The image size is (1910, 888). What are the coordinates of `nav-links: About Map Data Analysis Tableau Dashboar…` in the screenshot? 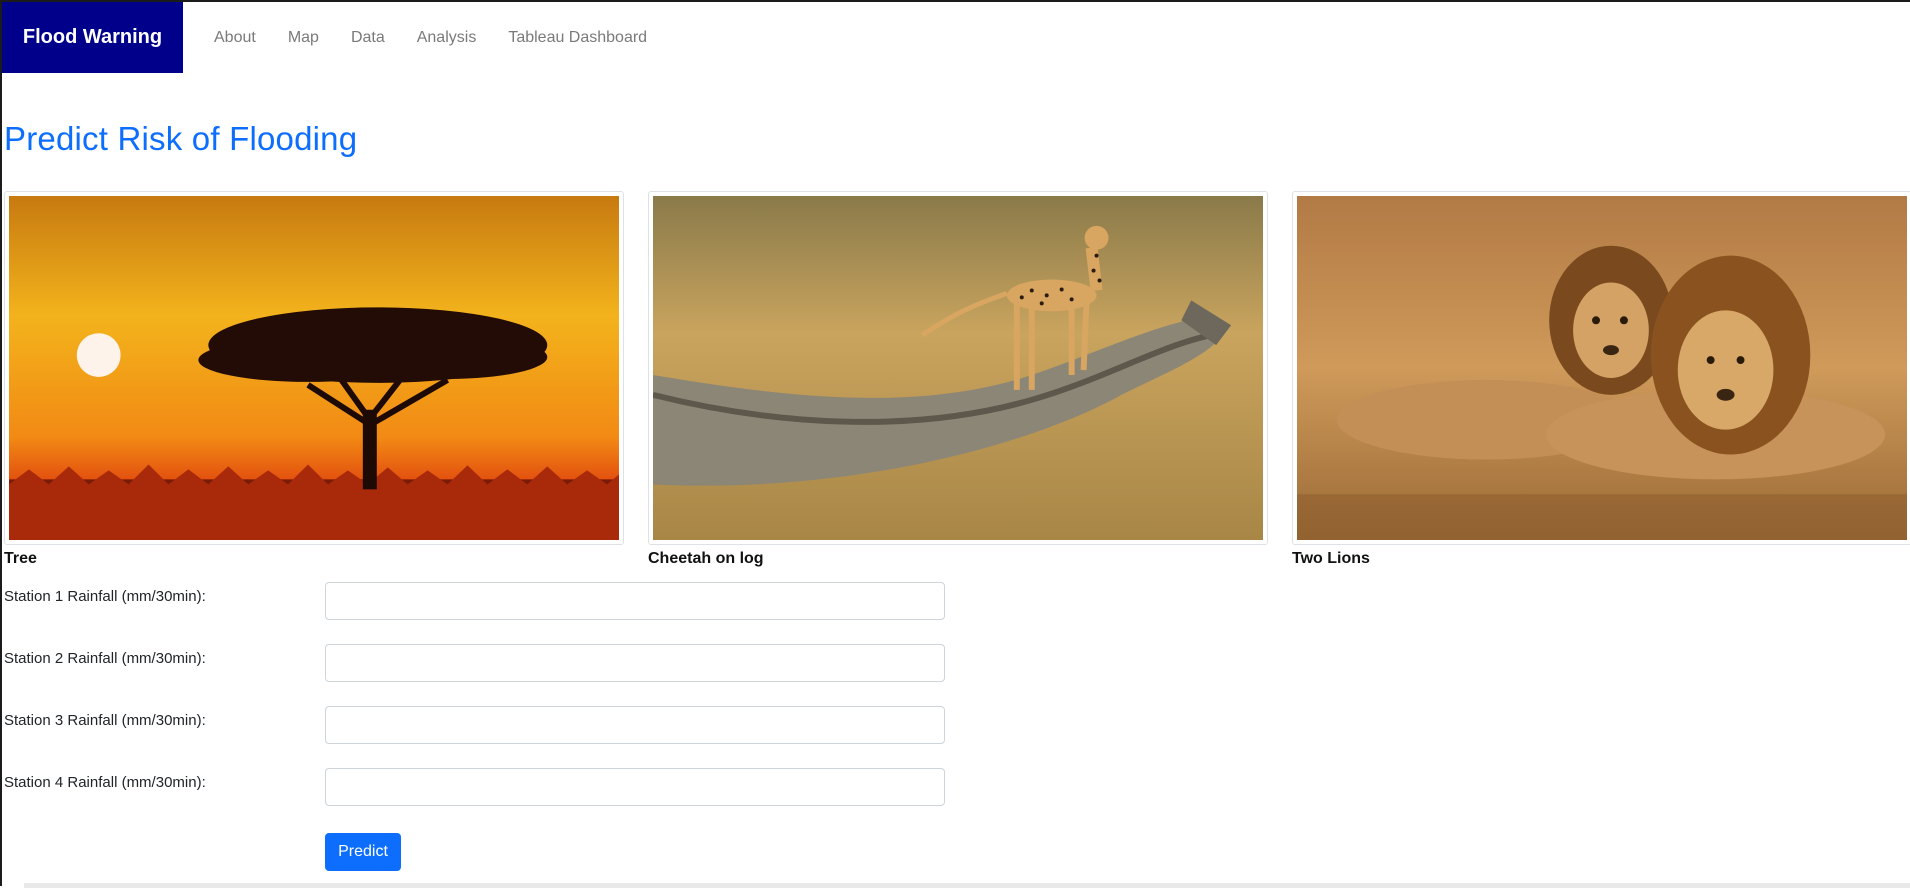 It's located at (430, 37).